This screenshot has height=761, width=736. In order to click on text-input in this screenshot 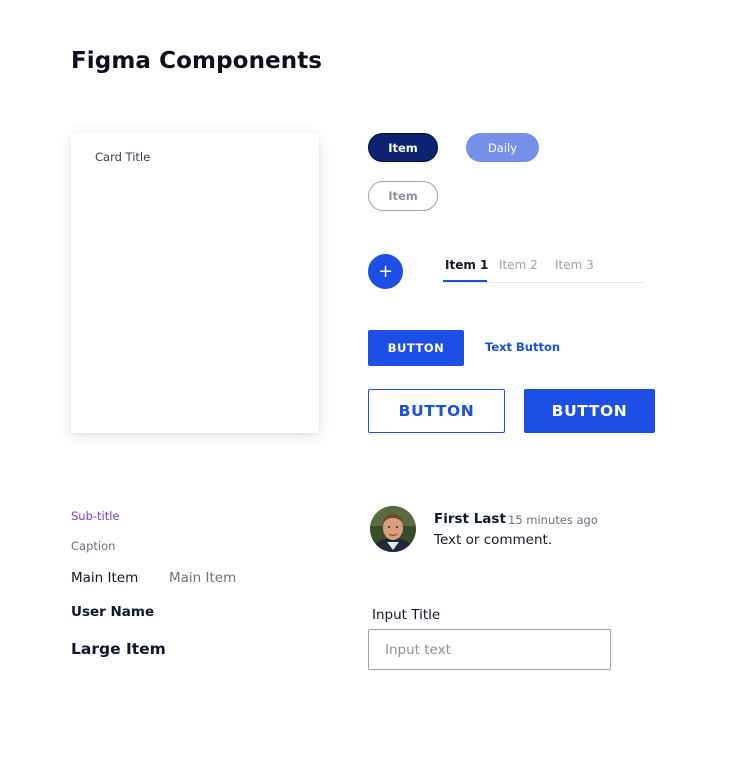, I will do `click(489, 649)`.